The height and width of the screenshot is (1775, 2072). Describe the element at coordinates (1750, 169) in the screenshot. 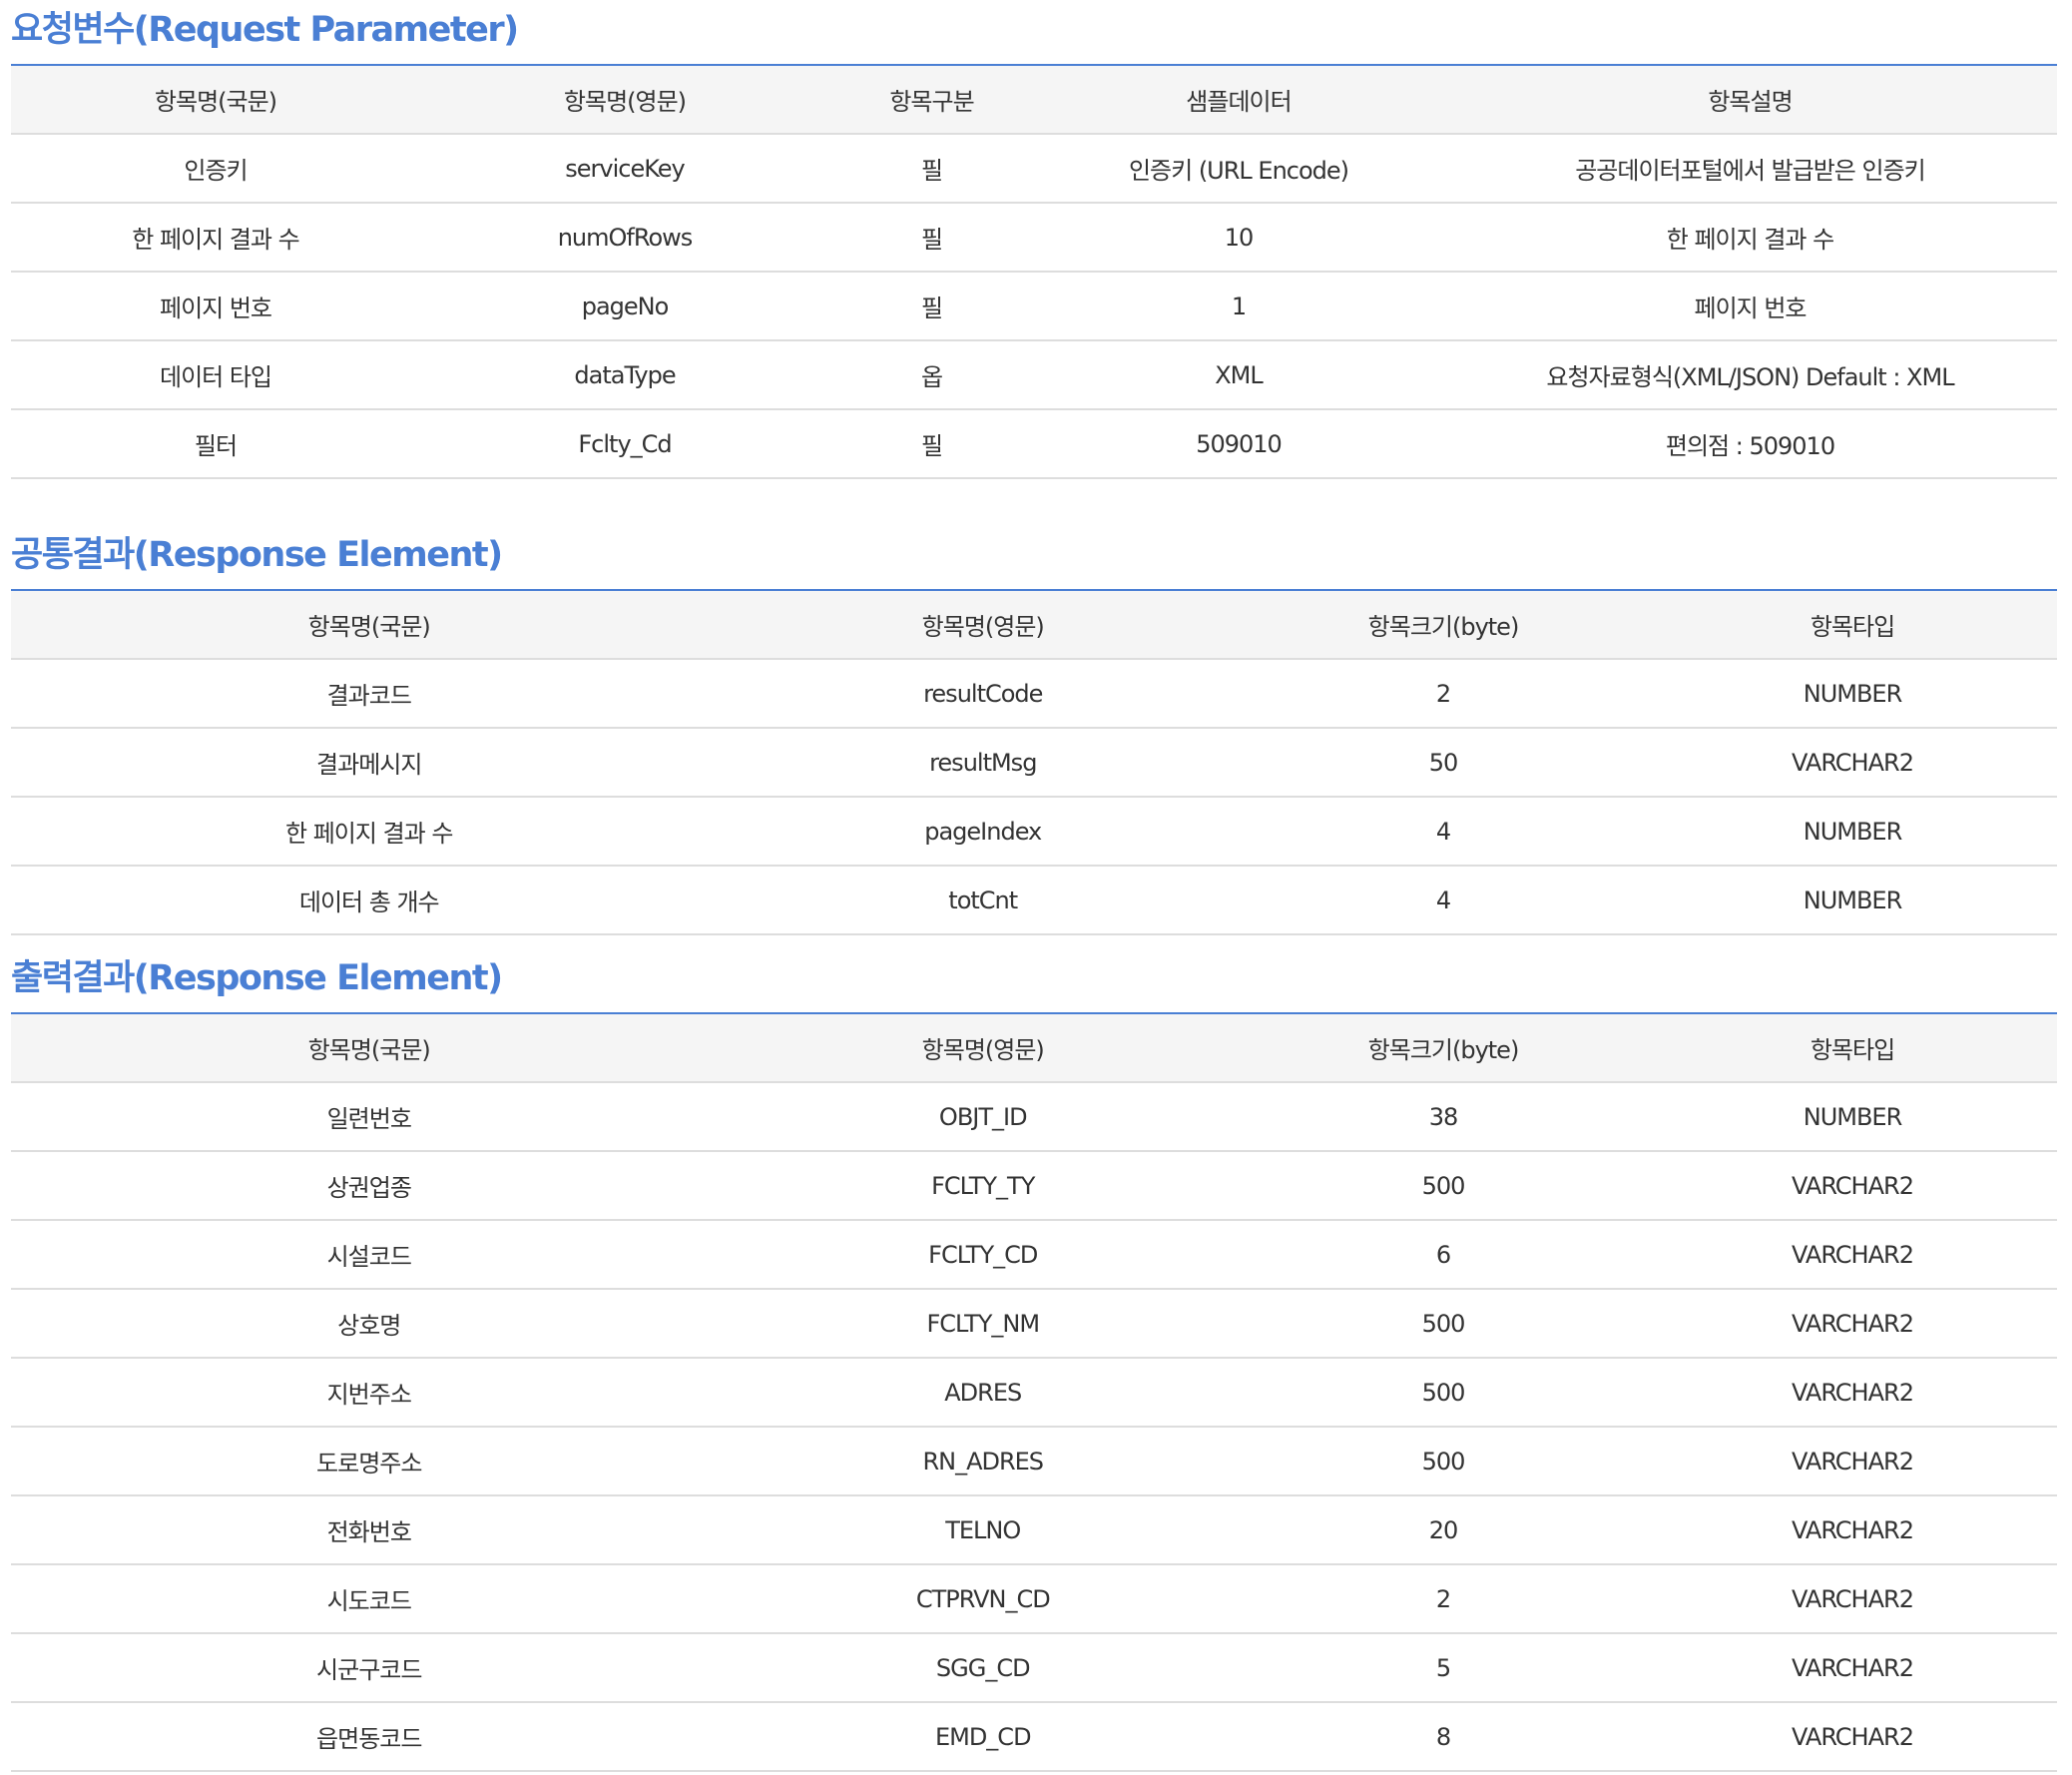

I see `table-cell: 공공데이터포털에서 발급받은 인증키` at that location.